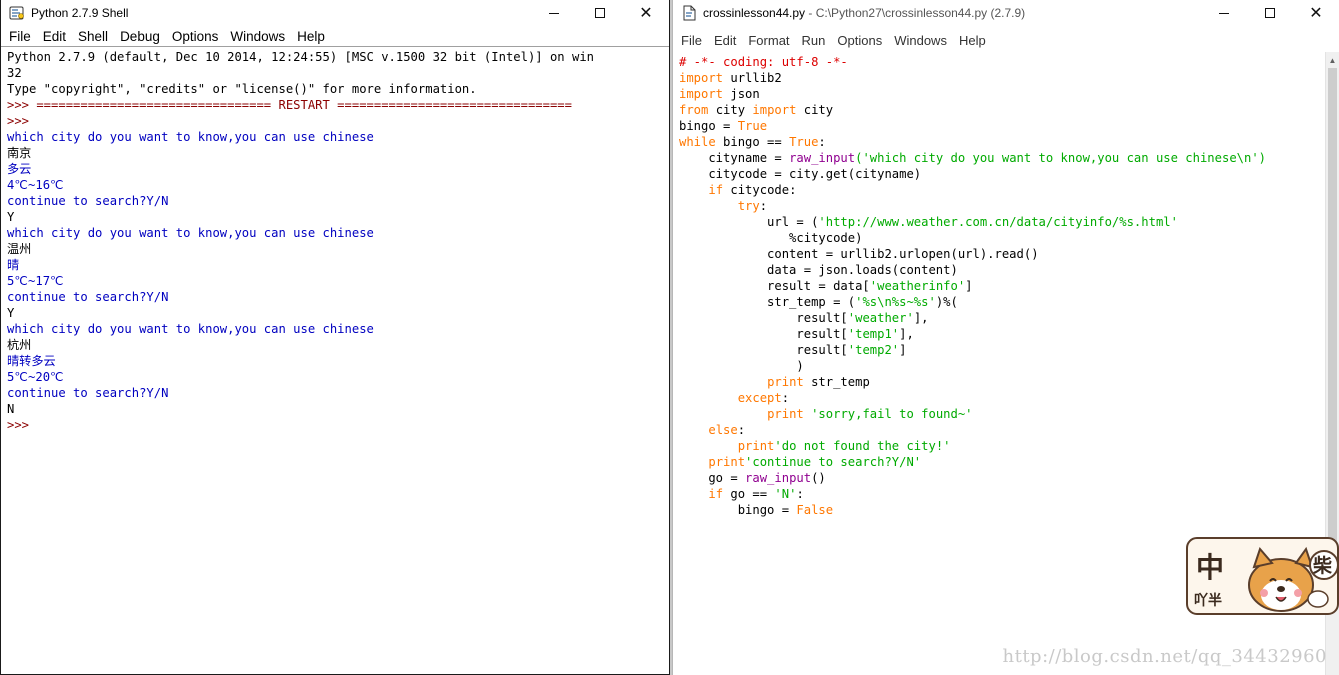  Describe the element at coordinates (763, 334) in the screenshot. I see `code-token: result[` at that location.